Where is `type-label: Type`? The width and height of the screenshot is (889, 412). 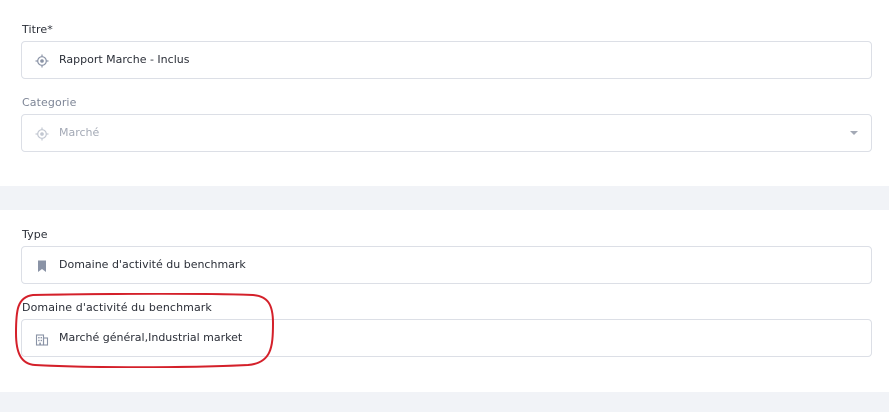
type-label: Type is located at coordinates (35, 234).